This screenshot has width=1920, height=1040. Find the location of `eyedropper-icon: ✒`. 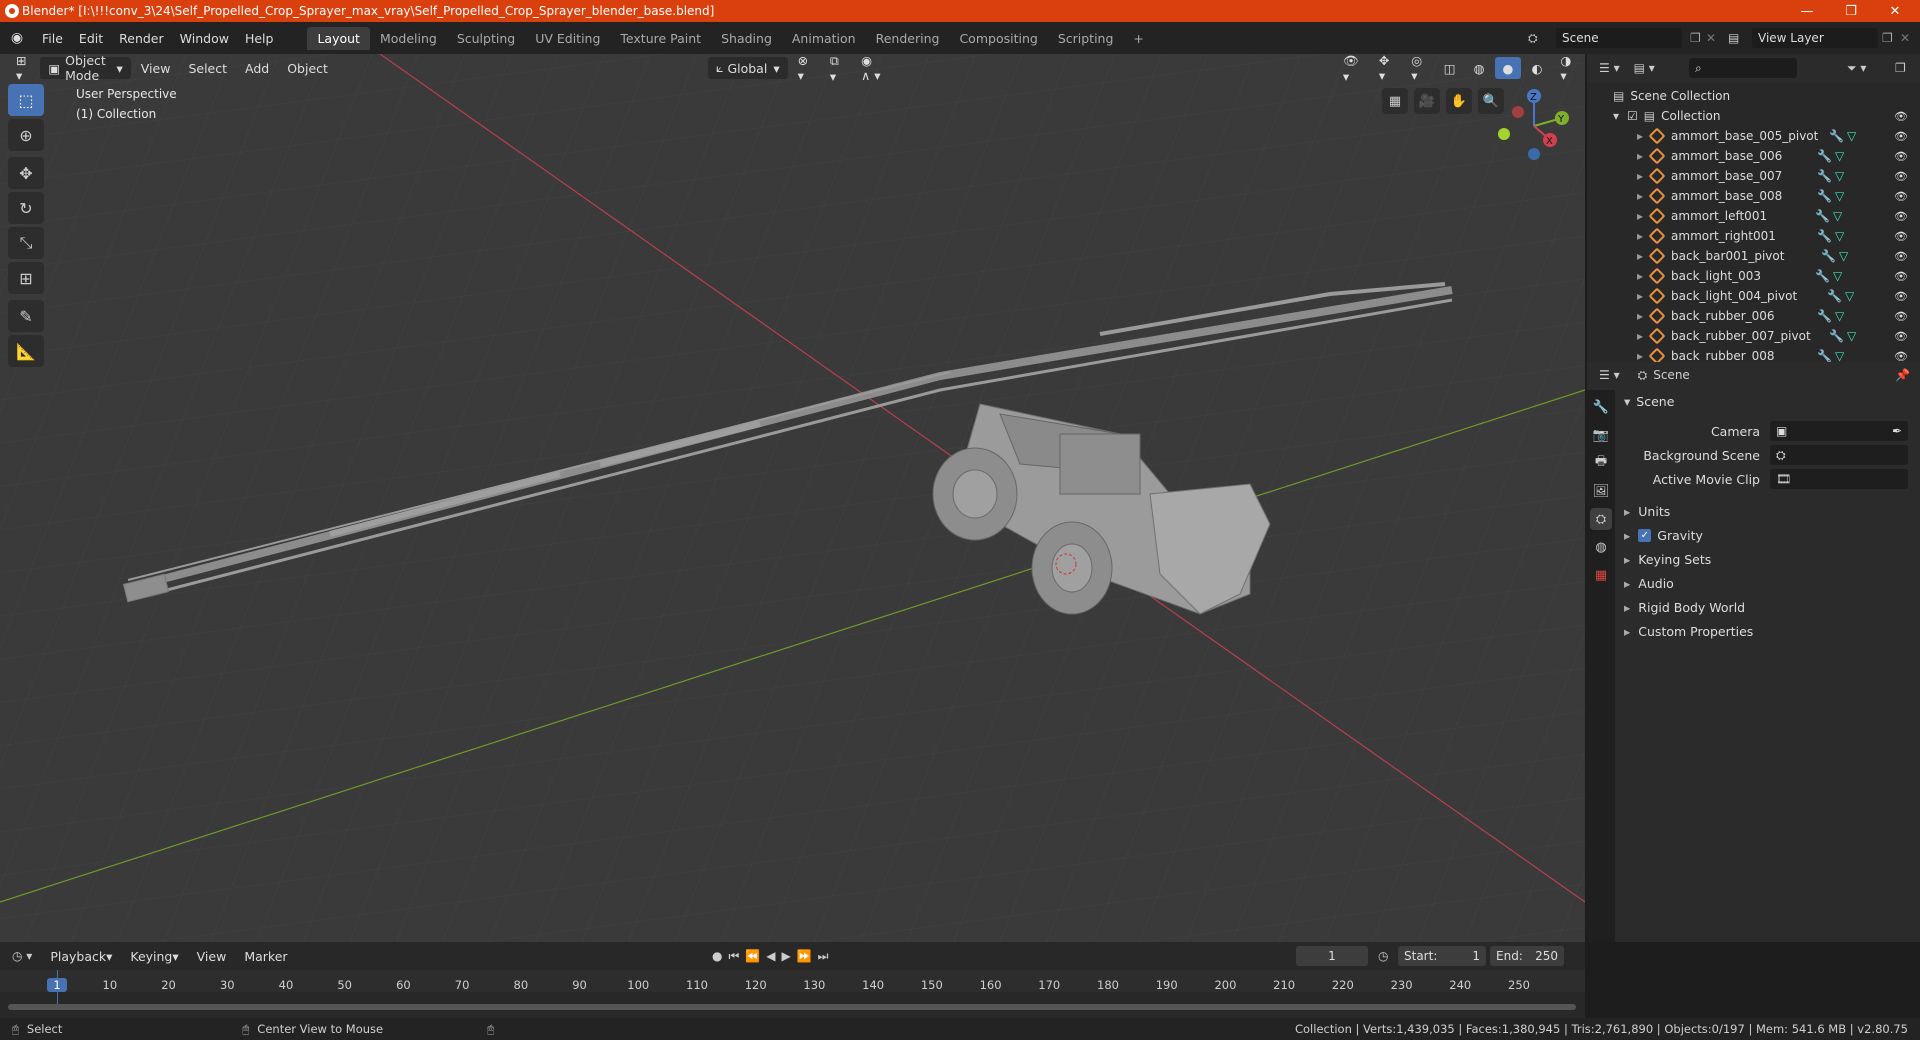

eyedropper-icon: ✒ is located at coordinates (1897, 431).